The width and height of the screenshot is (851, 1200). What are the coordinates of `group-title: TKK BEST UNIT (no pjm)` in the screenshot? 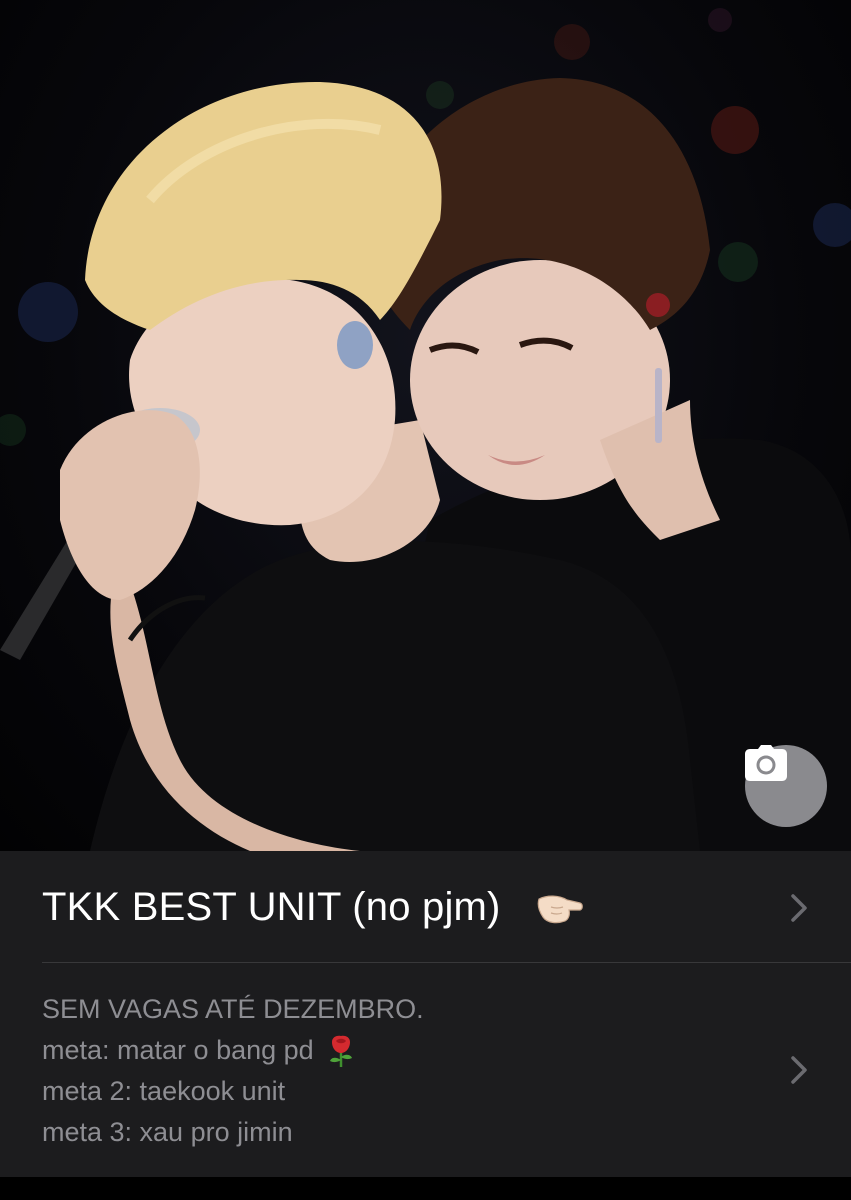 It's located at (271, 907).